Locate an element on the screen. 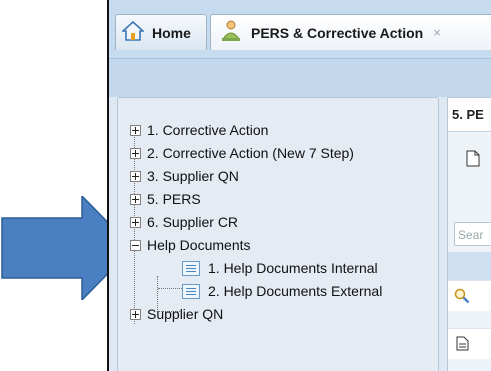 The height and width of the screenshot is (371, 491). detail-panel: 5. PE Sear is located at coordinates (469, 234).